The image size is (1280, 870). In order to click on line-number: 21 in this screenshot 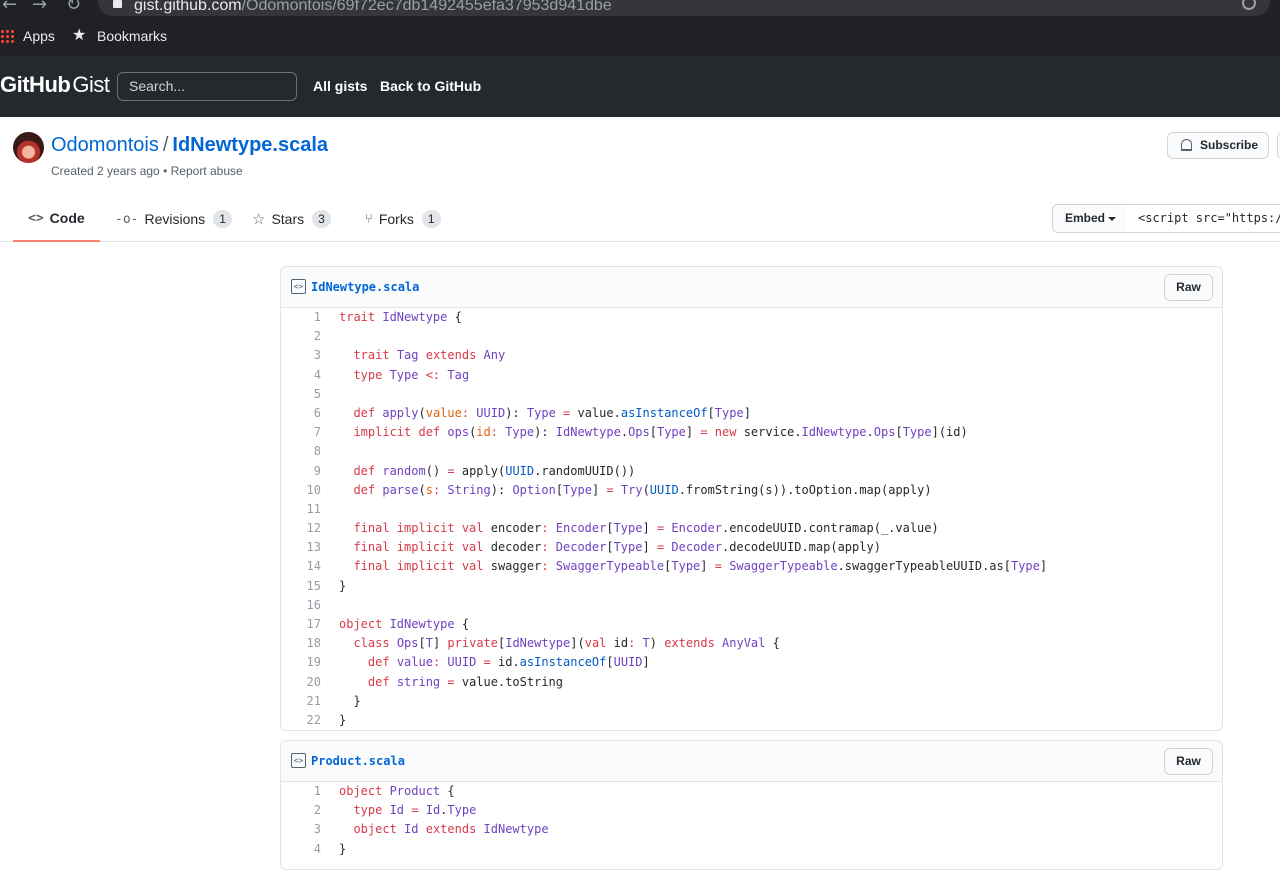, I will do `click(301, 701)`.